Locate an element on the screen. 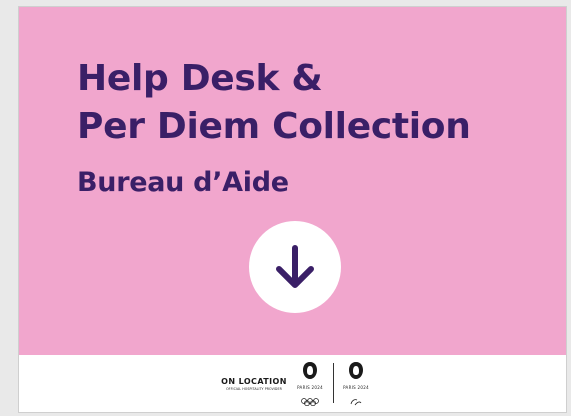  title-line-2: Per Diem Collection is located at coordinates (274, 126).